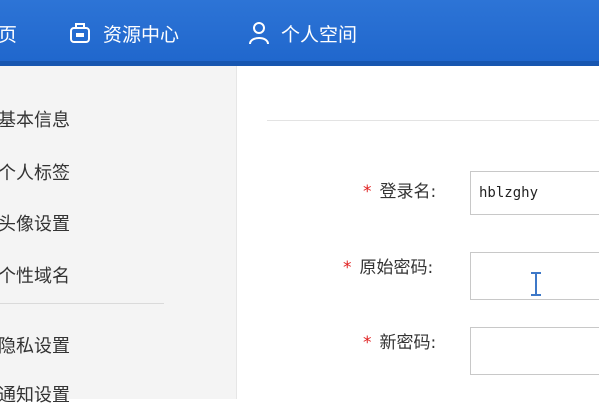  I want to click on sidebar-divider, so click(82, 303).